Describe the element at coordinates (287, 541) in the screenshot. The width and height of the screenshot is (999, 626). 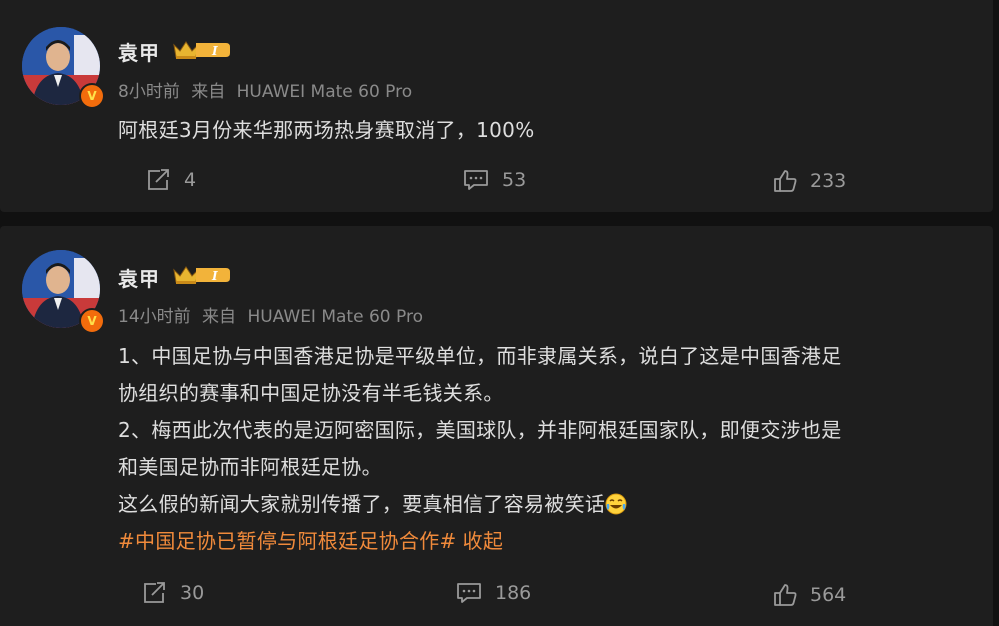
I see `topic-hashtag-link: #中国足协已暂停与阿根廷足协合作#` at that location.